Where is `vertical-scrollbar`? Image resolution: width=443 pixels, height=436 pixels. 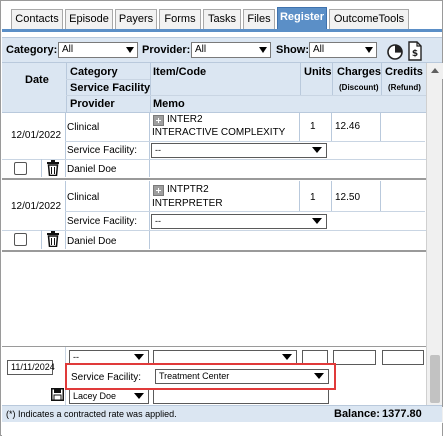
vertical-scrollbar is located at coordinates (434, 243).